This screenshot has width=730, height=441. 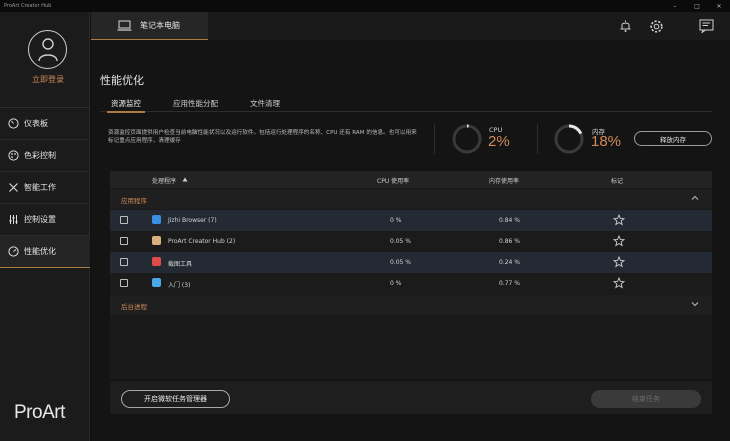 I want to click on table-row: 入门 (3) 0 % 0.77 %, so click(x=411, y=283).